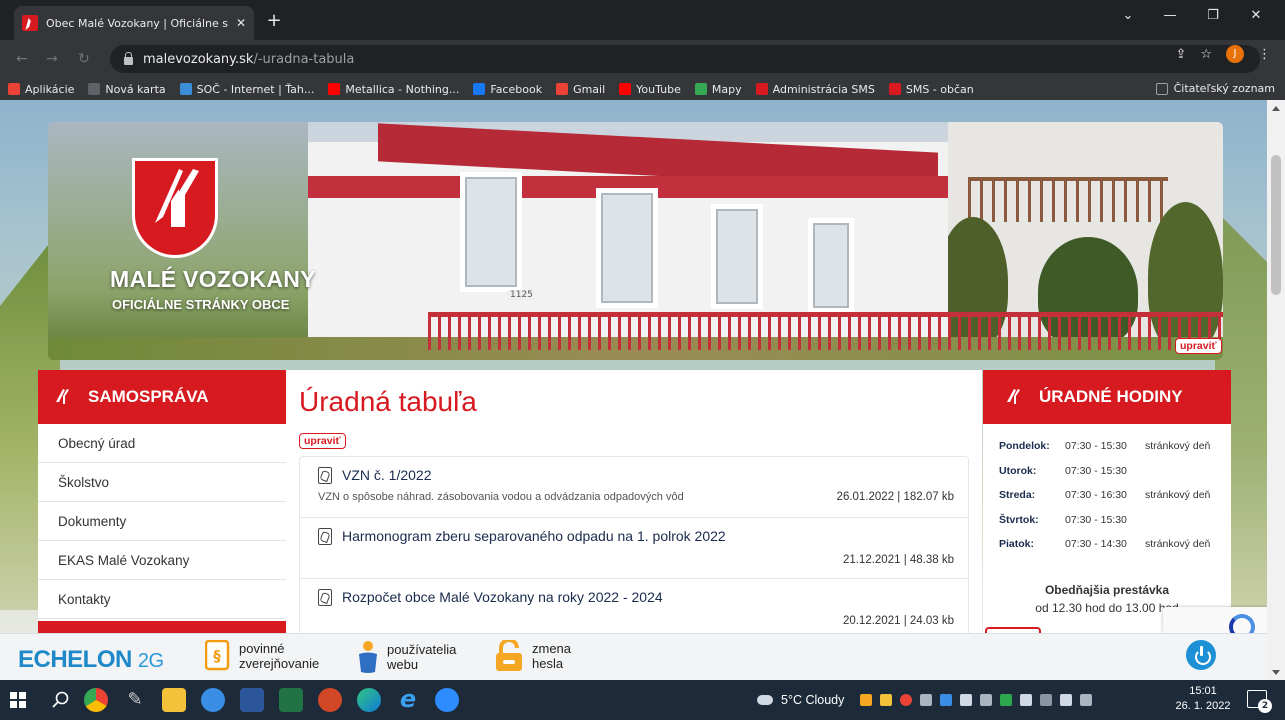 This screenshot has height=720, width=1285. I want to click on file-explorer-icon, so click(174, 700).